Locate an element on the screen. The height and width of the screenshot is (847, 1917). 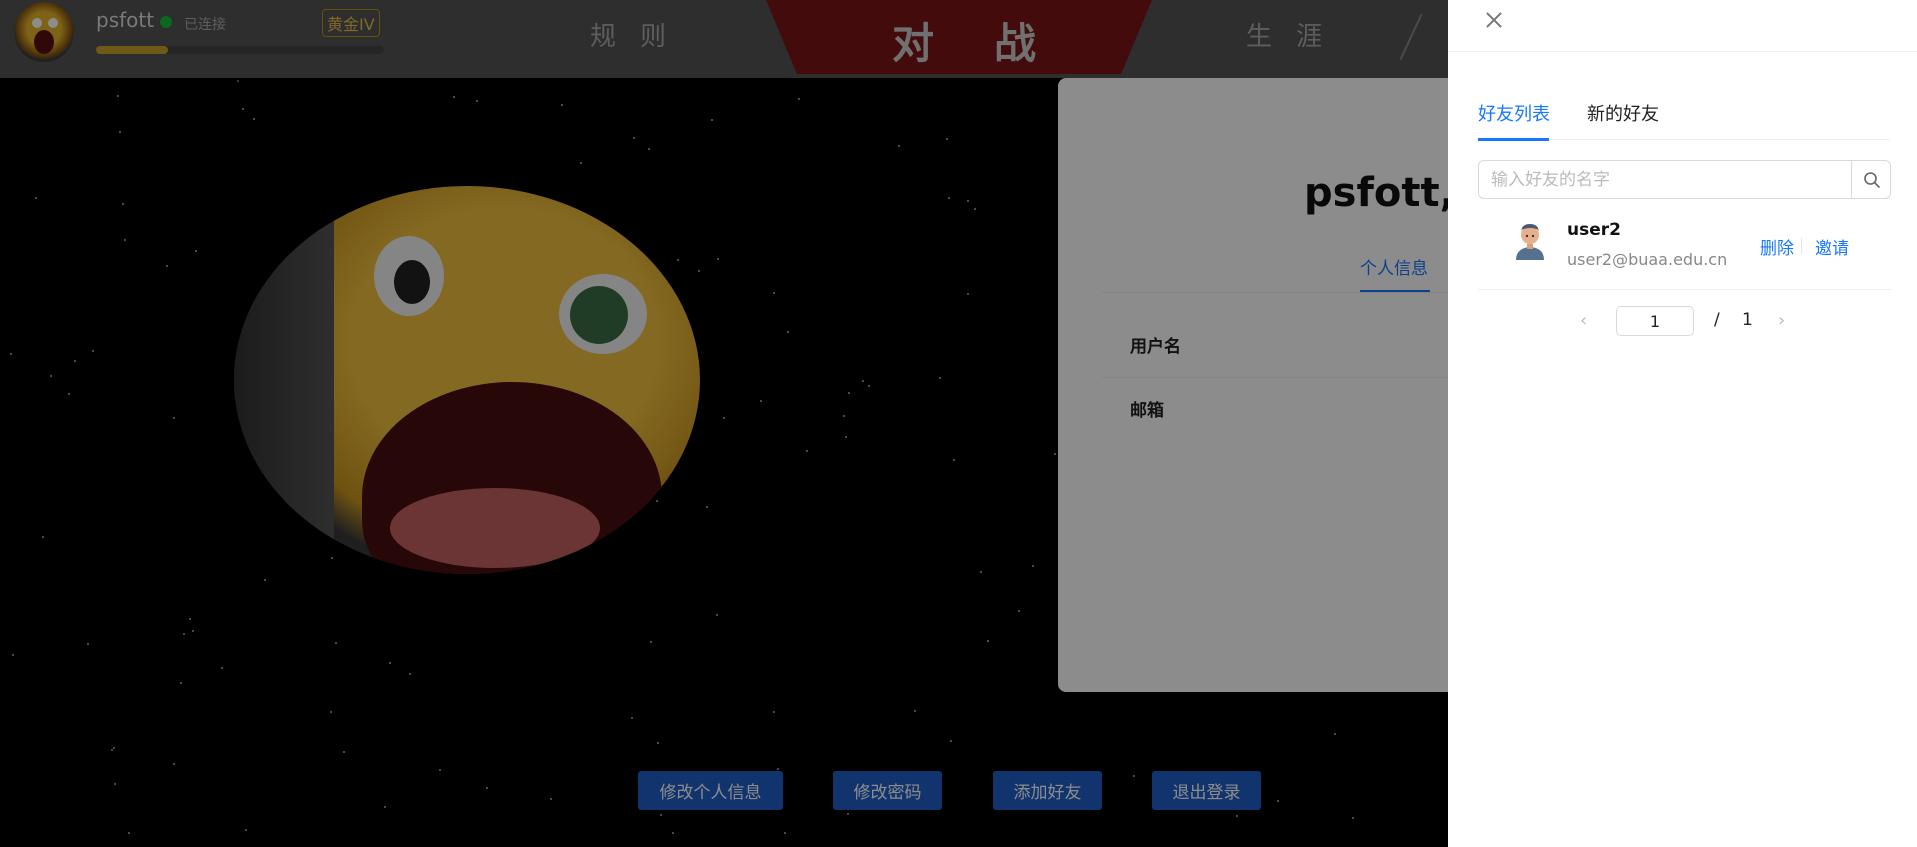
chevron-right-icon: › is located at coordinates (1781, 320).